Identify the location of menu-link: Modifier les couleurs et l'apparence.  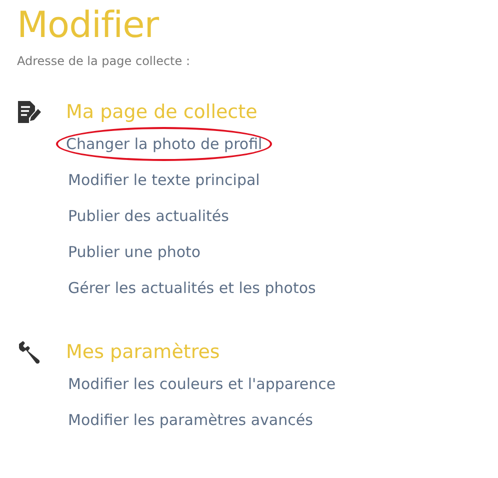
(202, 384).